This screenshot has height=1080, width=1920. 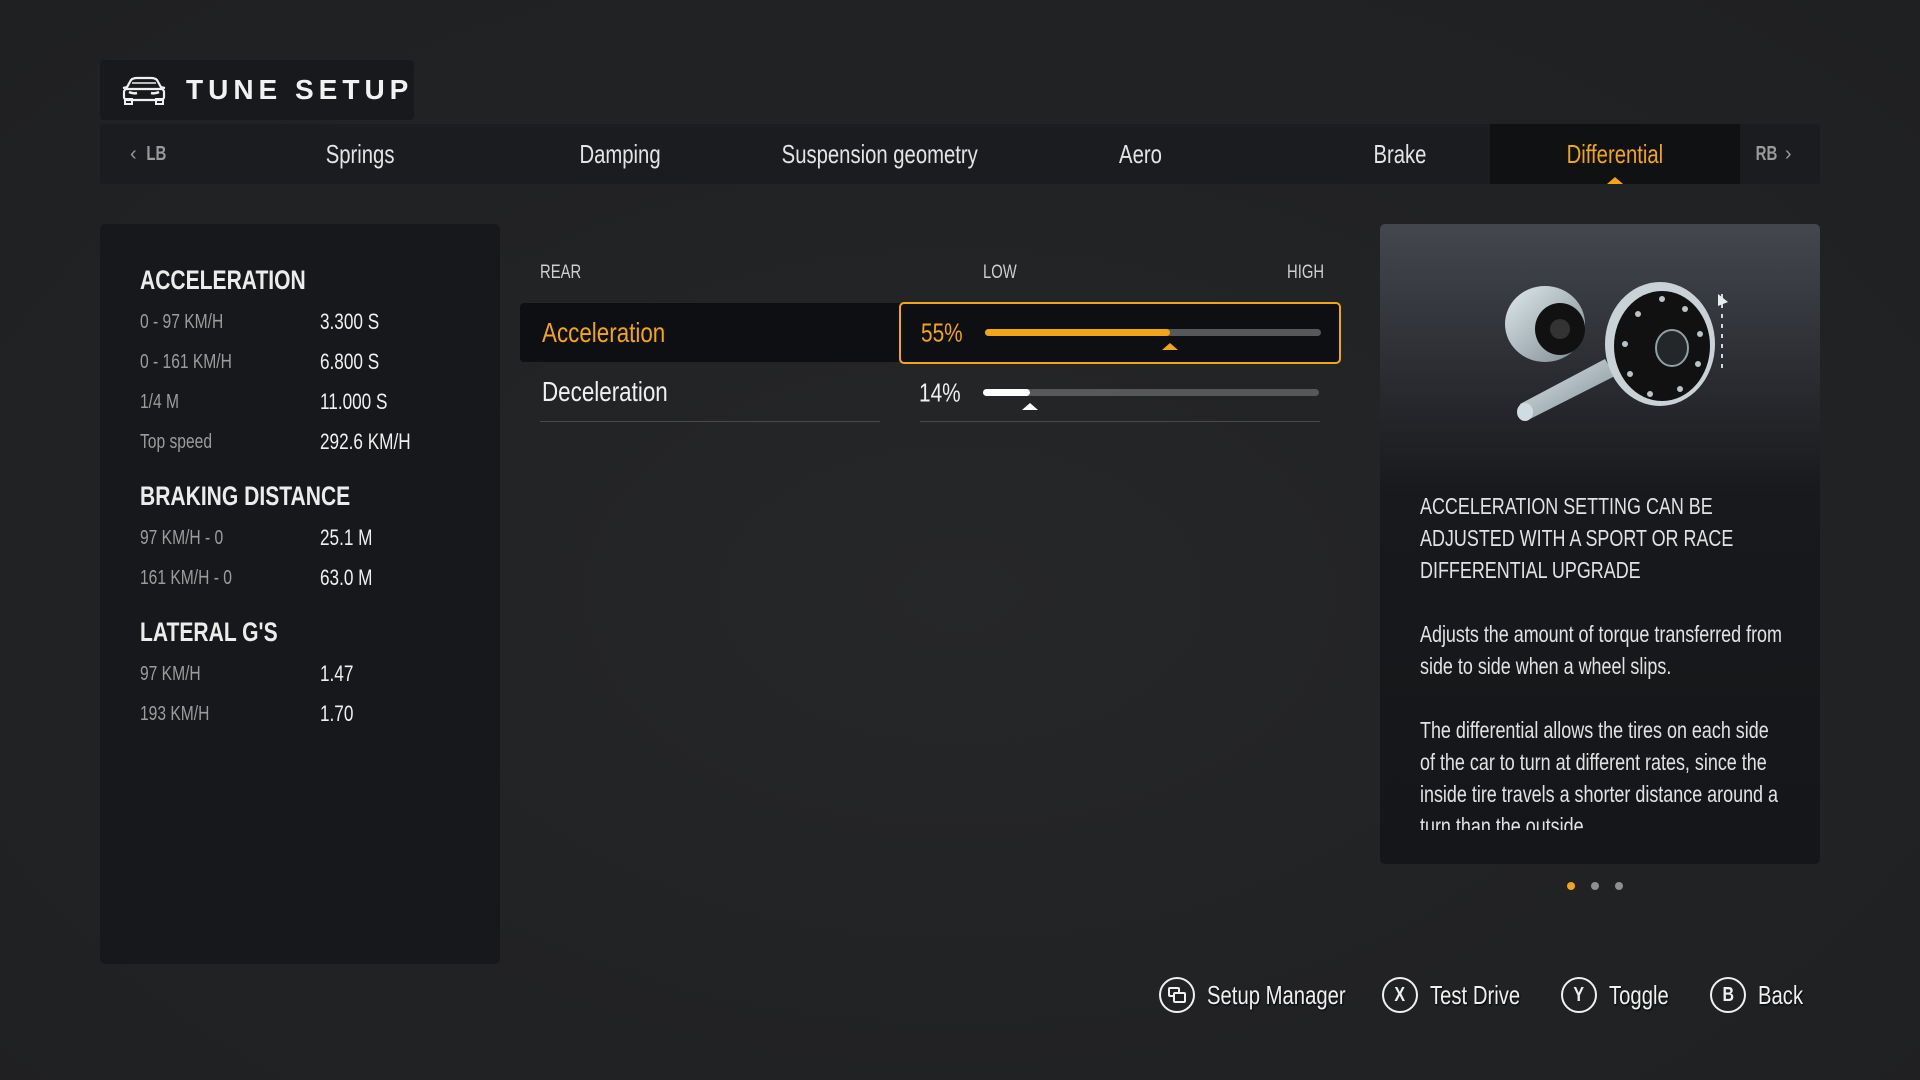 What do you see at coordinates (1616, 351) in the screenshot?
I see `differential-gear-illustration` at bounding box center [1616, 351].